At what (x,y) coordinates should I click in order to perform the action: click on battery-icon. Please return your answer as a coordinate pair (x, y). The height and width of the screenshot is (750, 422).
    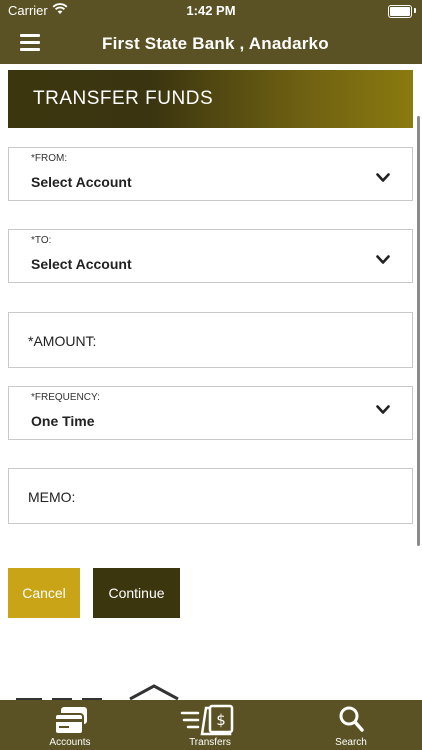
    Looking at the image, I should click on (400, 11).